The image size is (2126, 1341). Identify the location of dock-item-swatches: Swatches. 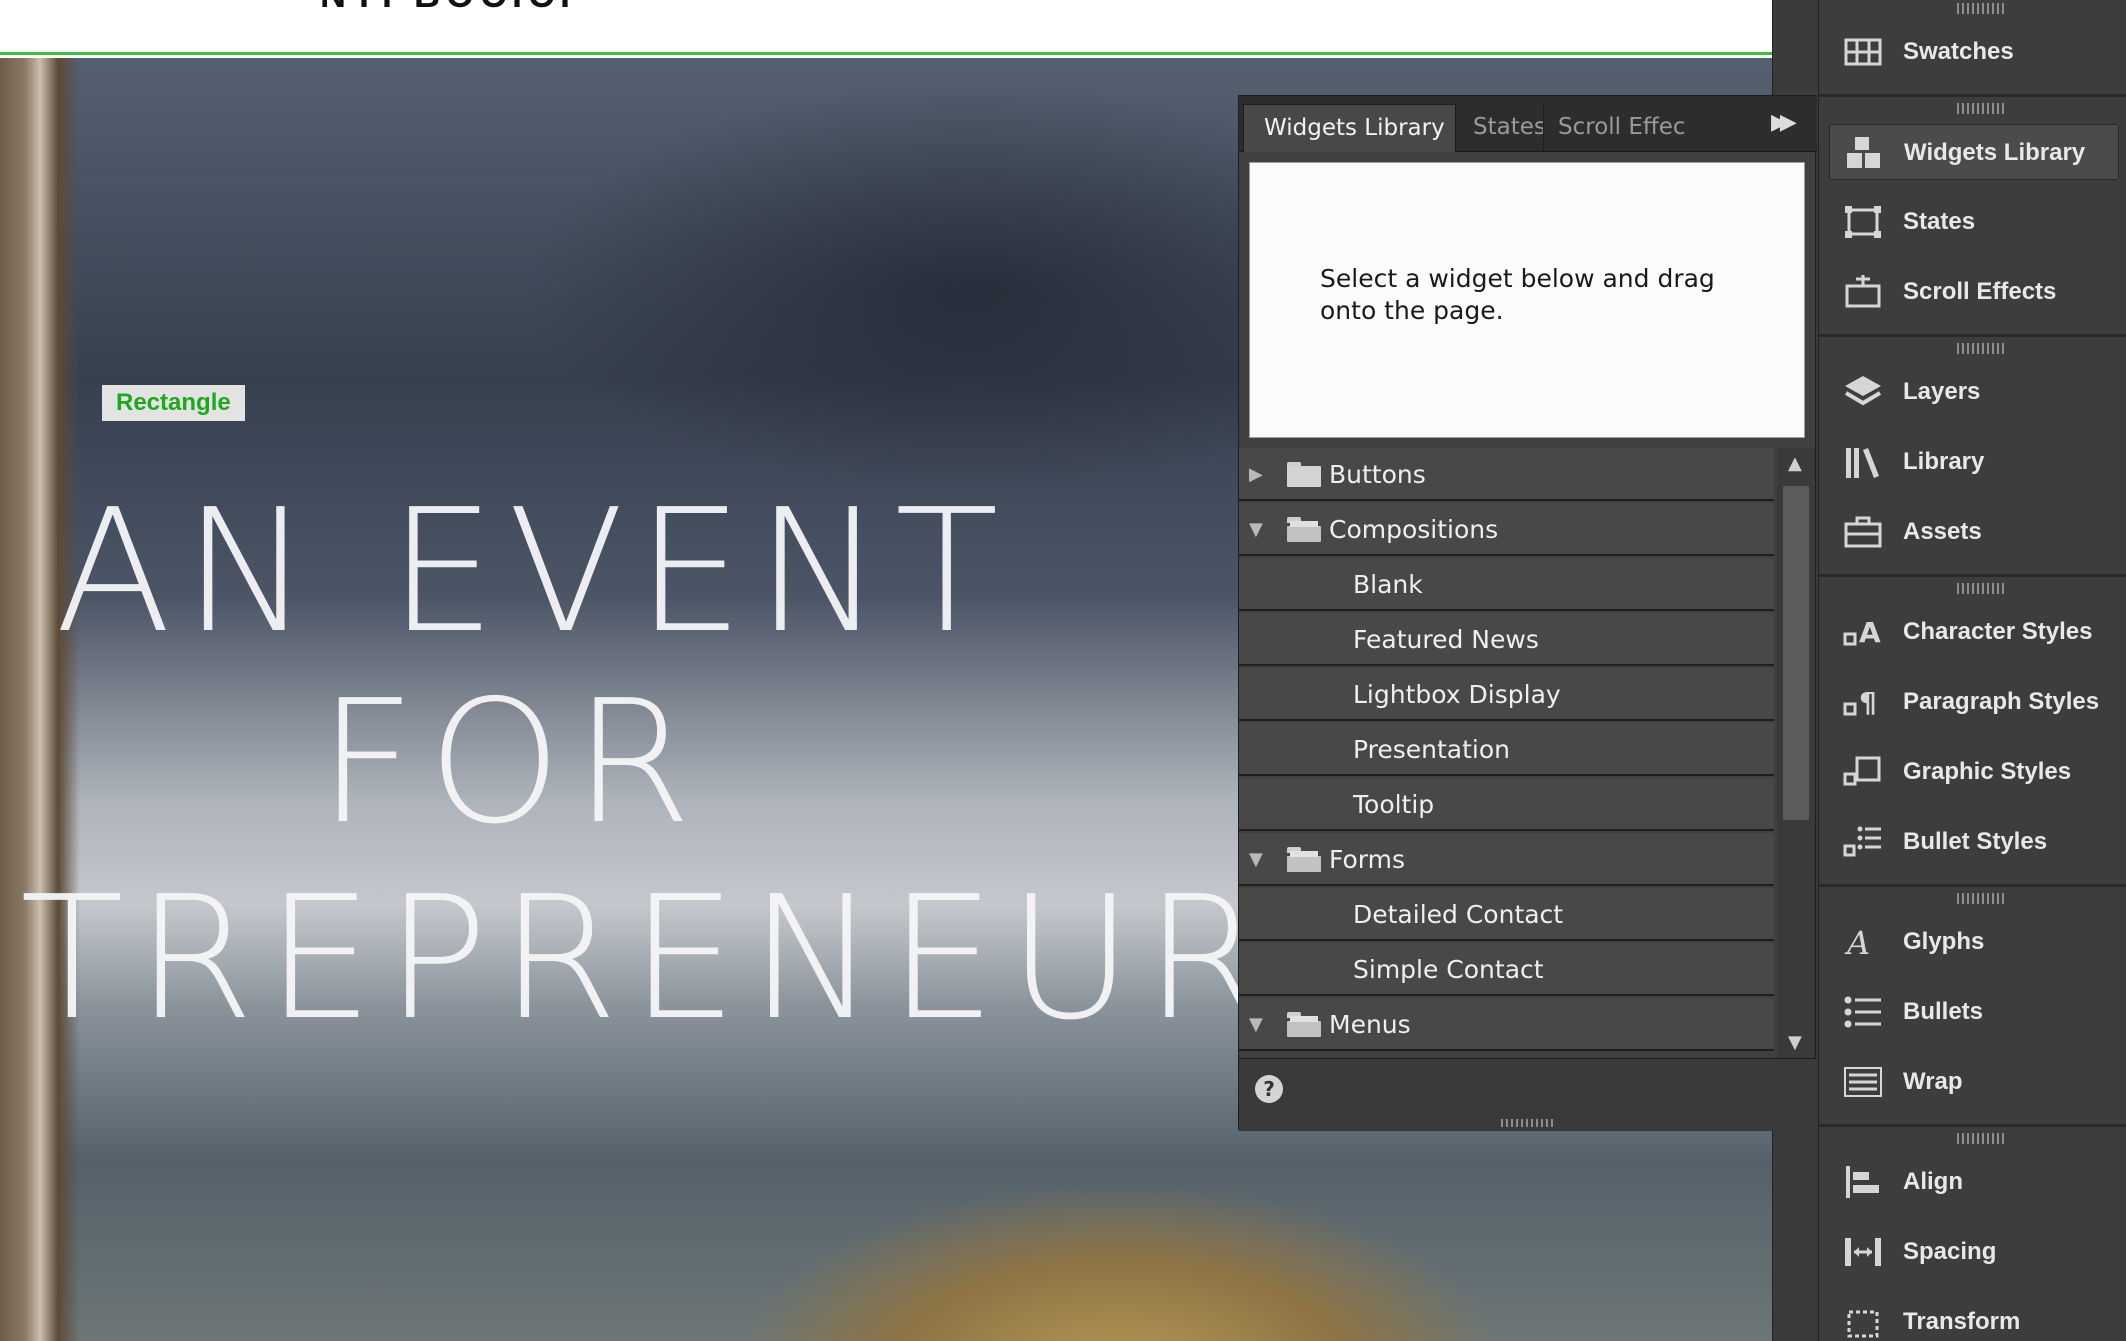
(1974, 52).